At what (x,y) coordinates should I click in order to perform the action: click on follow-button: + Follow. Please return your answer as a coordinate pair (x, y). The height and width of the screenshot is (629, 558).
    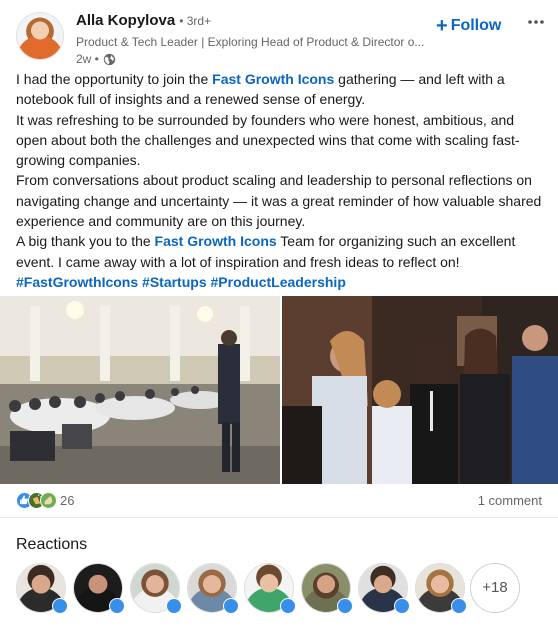
    Looking at the image, I should click on (468, 26).